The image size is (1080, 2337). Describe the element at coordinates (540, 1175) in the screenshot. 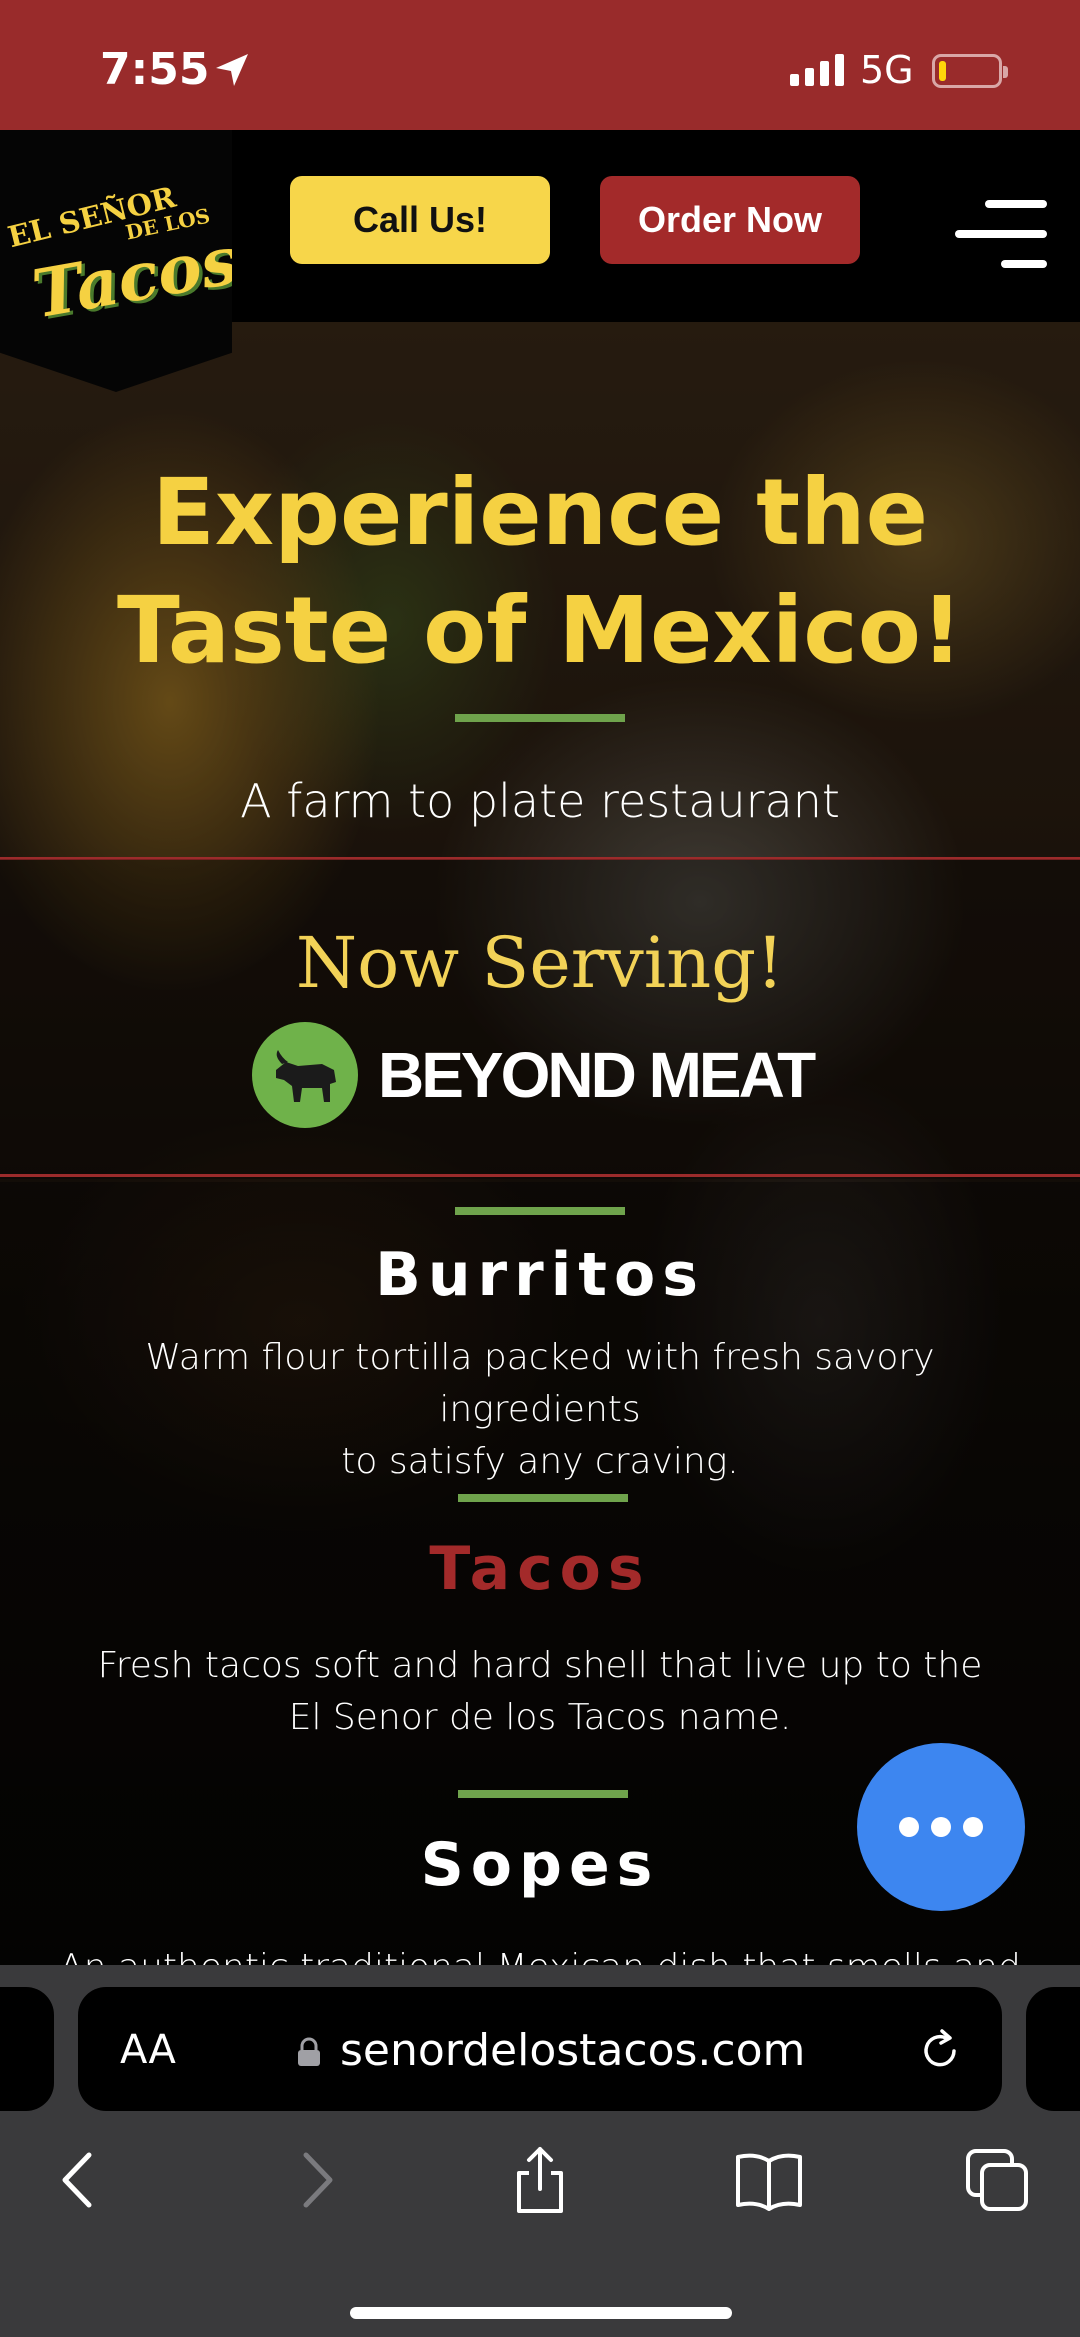

I see `promo-bottom-rule` at that location.